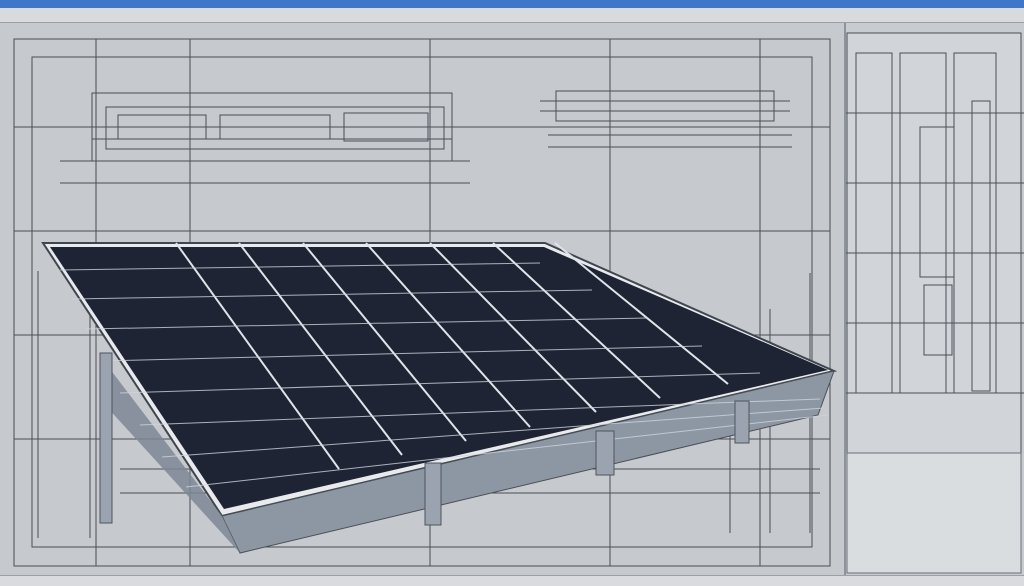 Image resolution: width=1024 pixels, height=586 pixels. Describe the element at coordinates (512, 4) in the screenshot. I see `window-titlebar` at that location.